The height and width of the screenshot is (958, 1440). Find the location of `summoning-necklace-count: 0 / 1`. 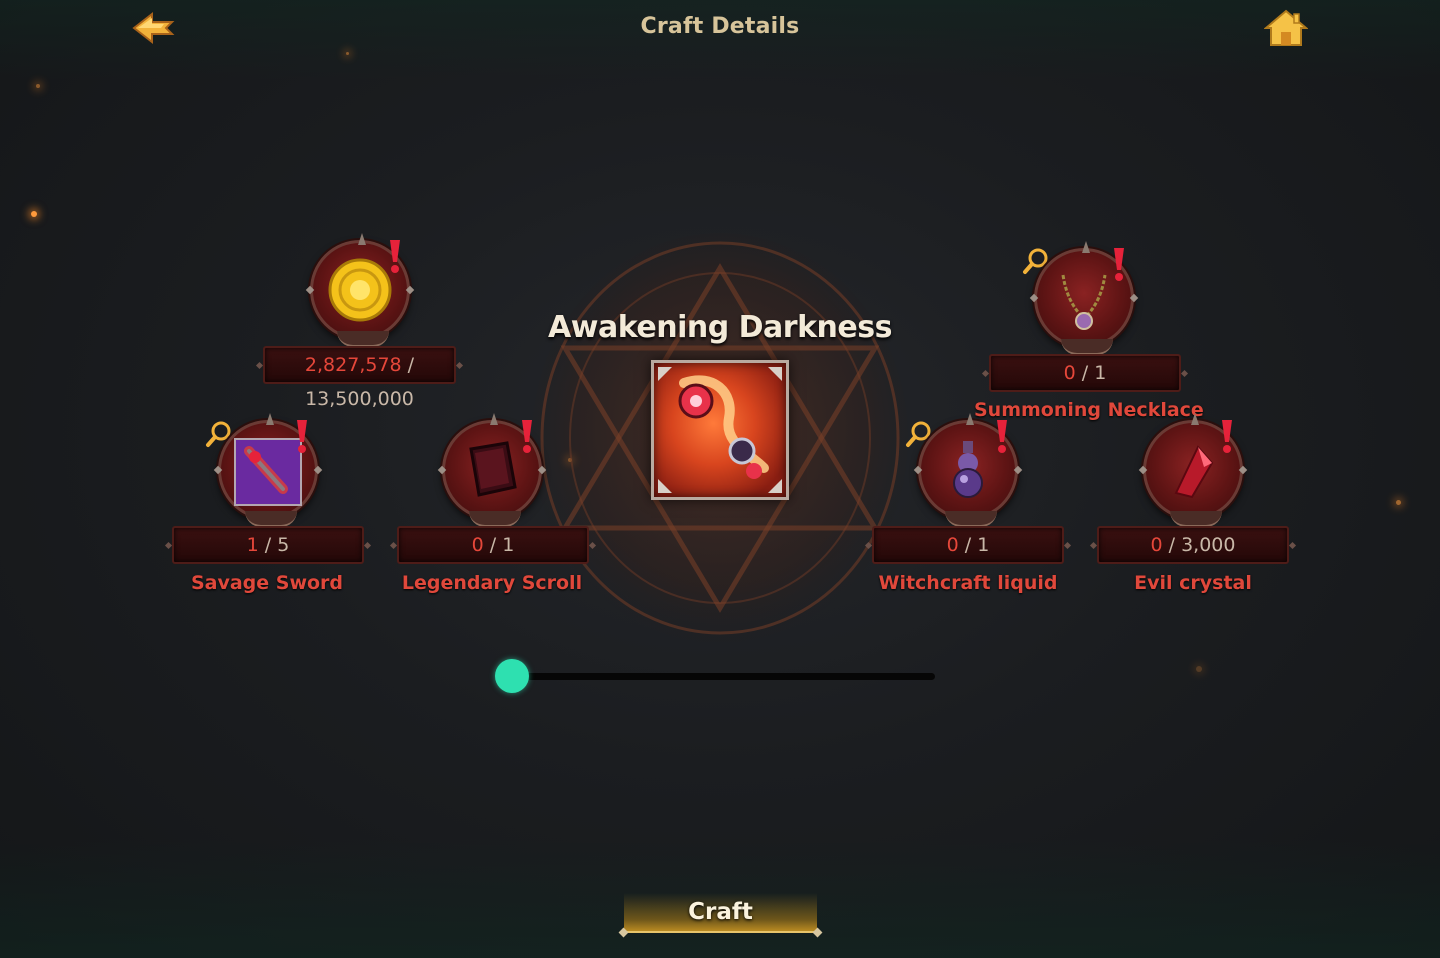

summoning-necklace-count: 0 / 1 is located at coordinates (1085, 373).